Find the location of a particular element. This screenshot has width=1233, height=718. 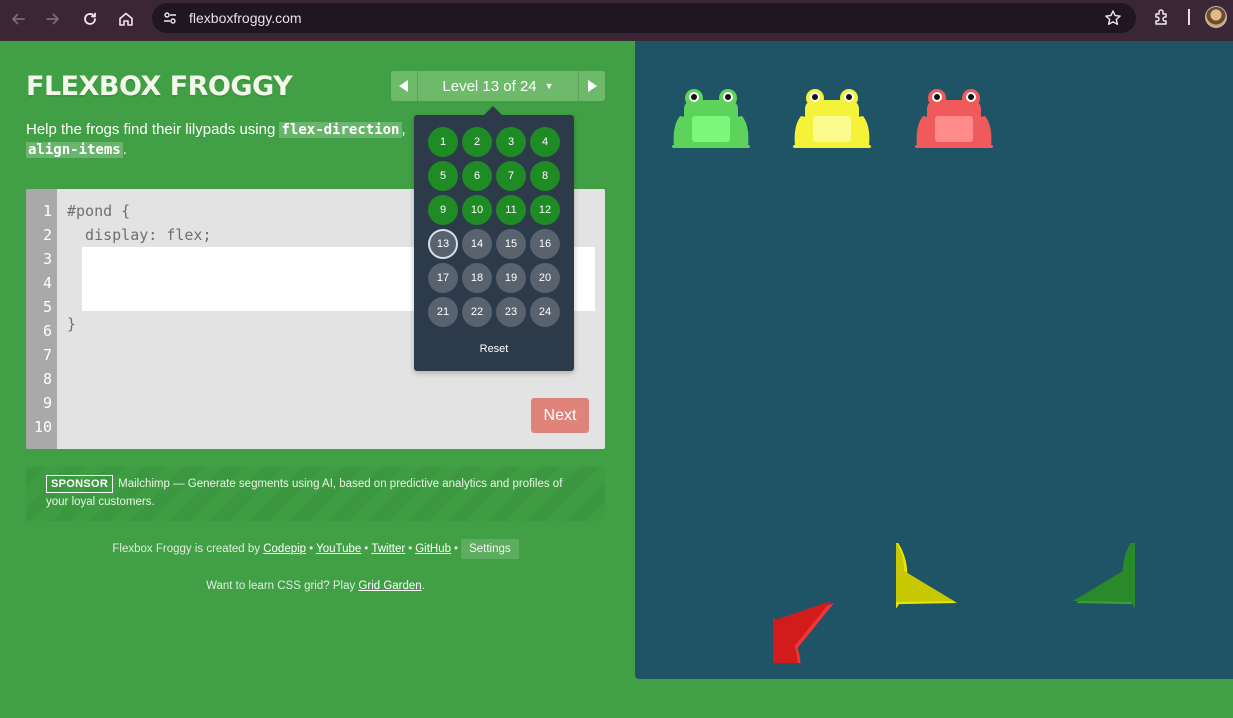

line-number: 1 is located at coordinates (47, 211).